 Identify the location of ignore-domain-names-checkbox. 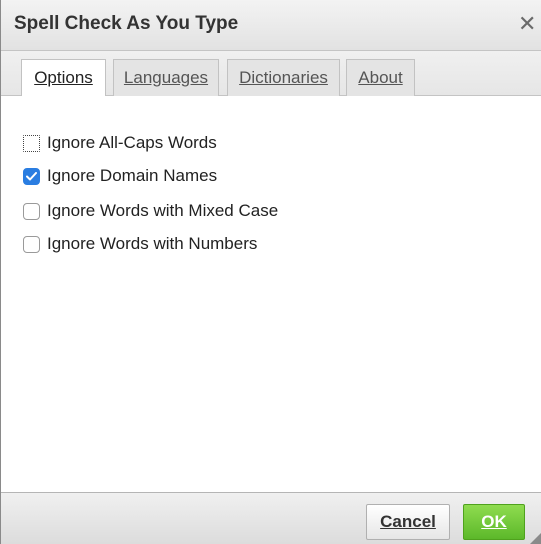
(31, 176).